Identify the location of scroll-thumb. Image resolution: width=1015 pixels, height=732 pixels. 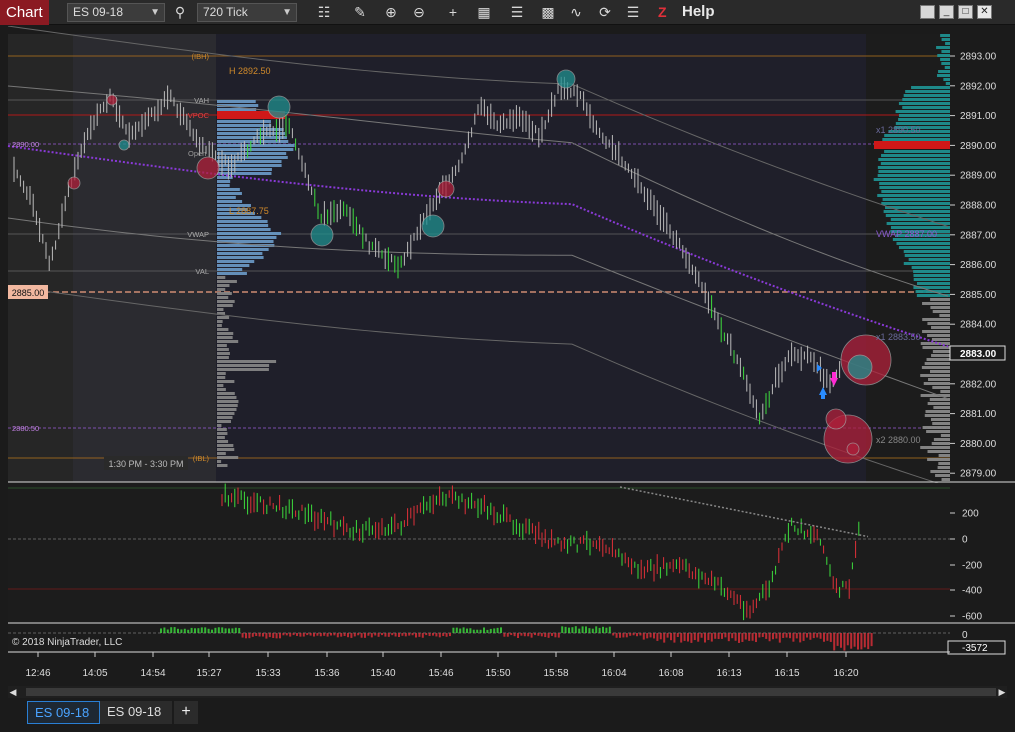
(511, 692).